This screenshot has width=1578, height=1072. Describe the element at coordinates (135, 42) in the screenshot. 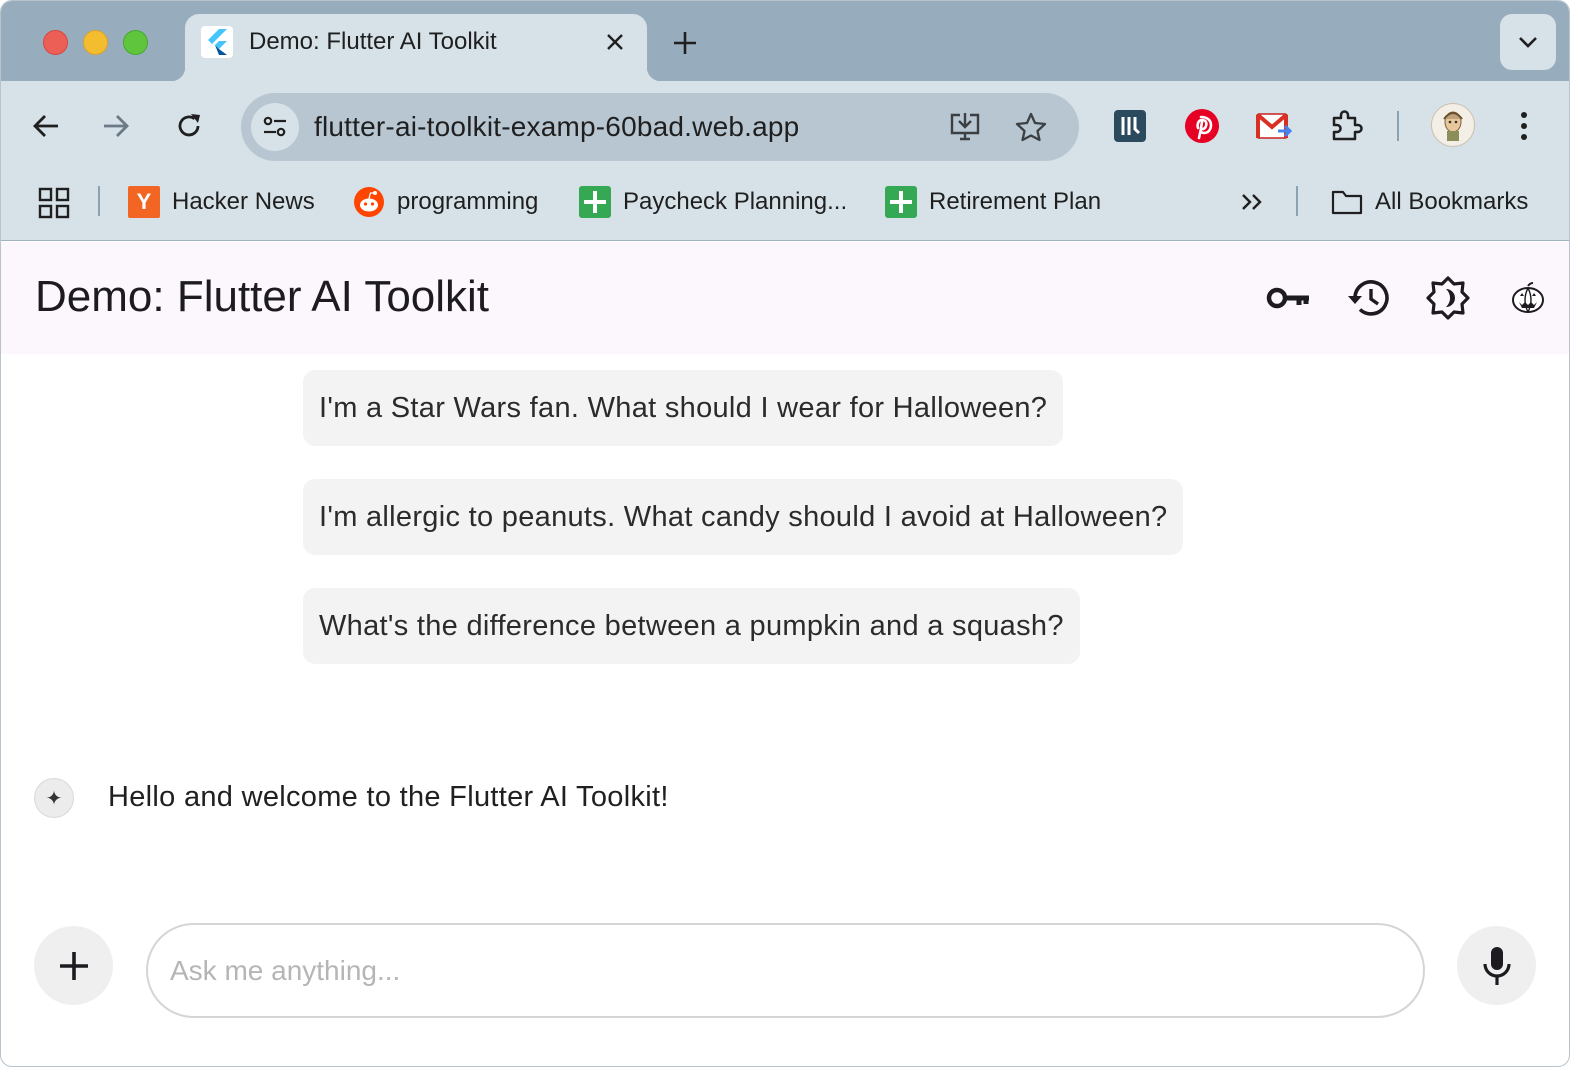

I see `maximize-window-button` at that location.